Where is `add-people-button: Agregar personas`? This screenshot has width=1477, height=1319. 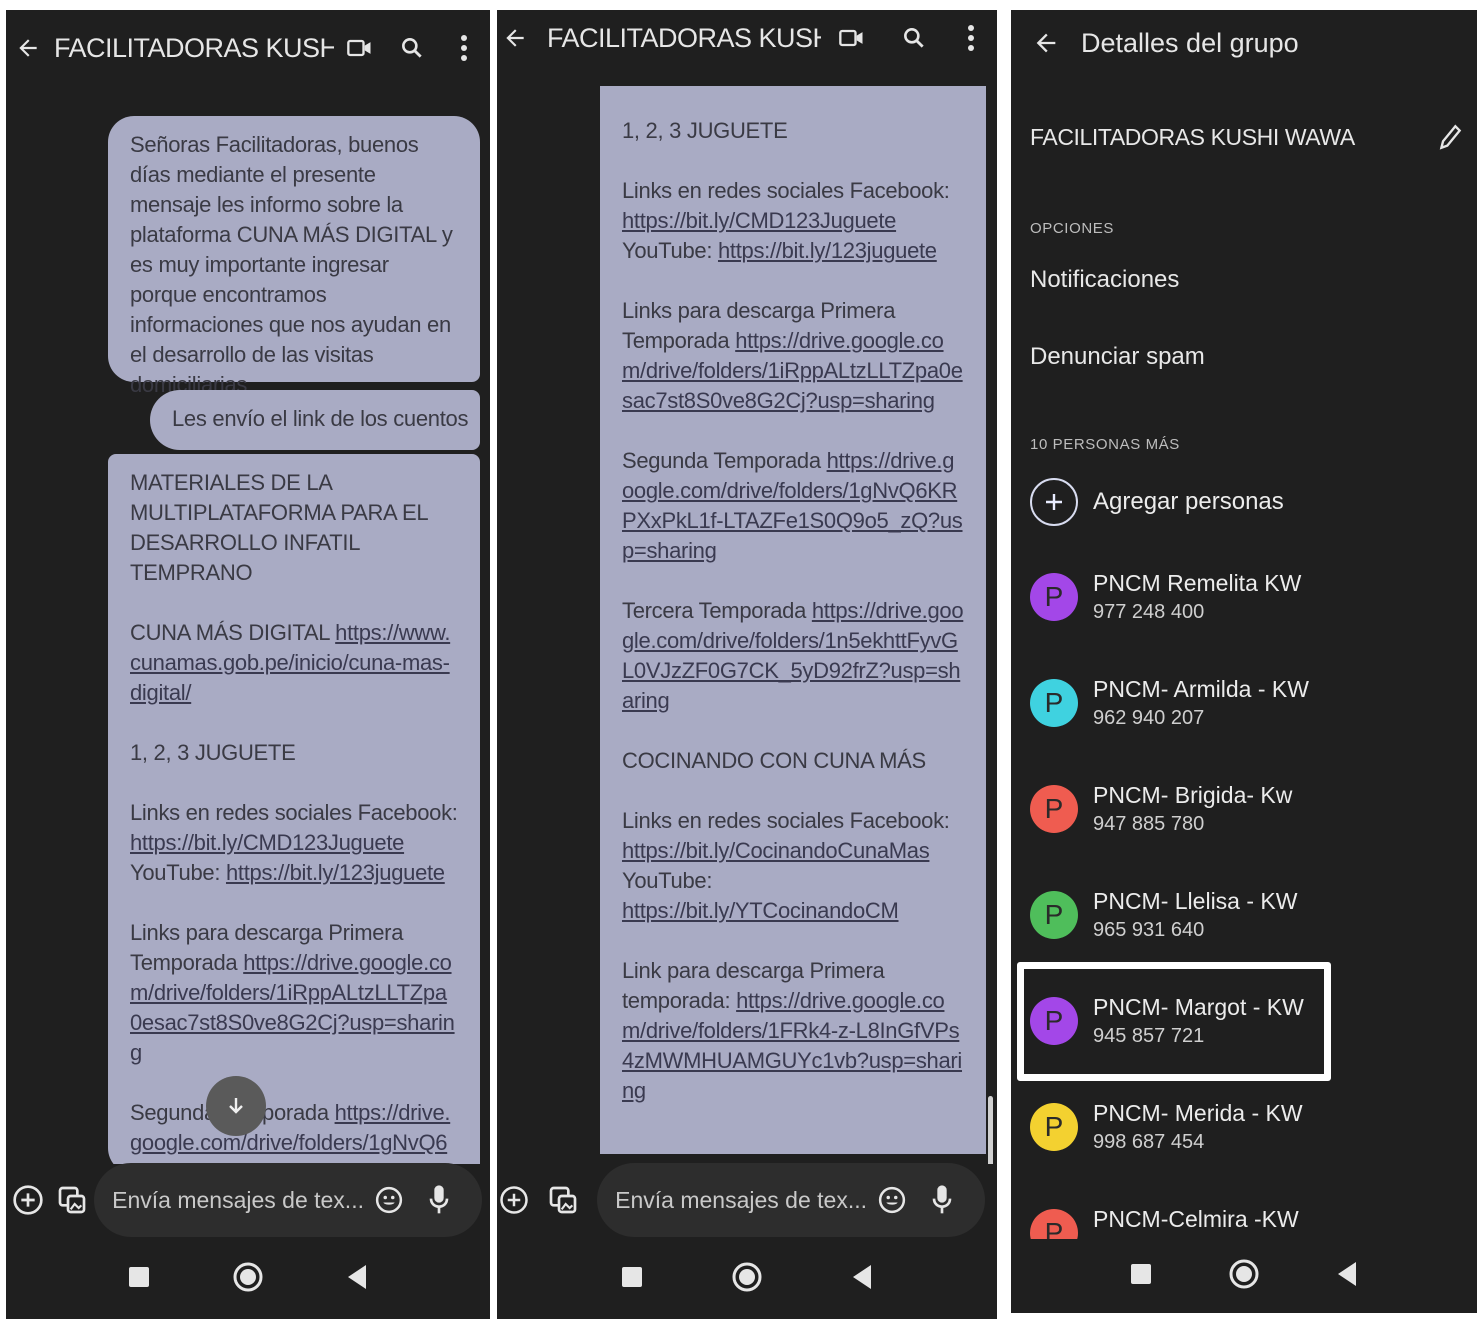
add-people-button: Agregar personas is located at coordinates (1157, 502).